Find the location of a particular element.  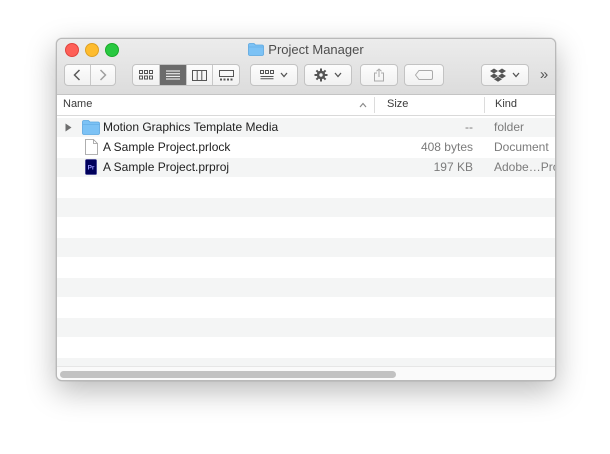

file-kind: Adobe…Pro is located at coordinates (525, 167).